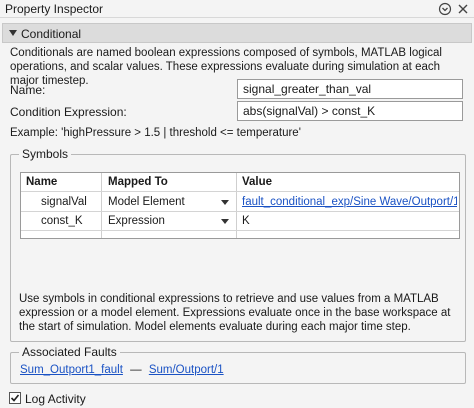 This screenshot has height=408, width=474. Describe the element at coordinates (237, 9) in the screenshot. I see `title-bar: Property Inspector` at that location.